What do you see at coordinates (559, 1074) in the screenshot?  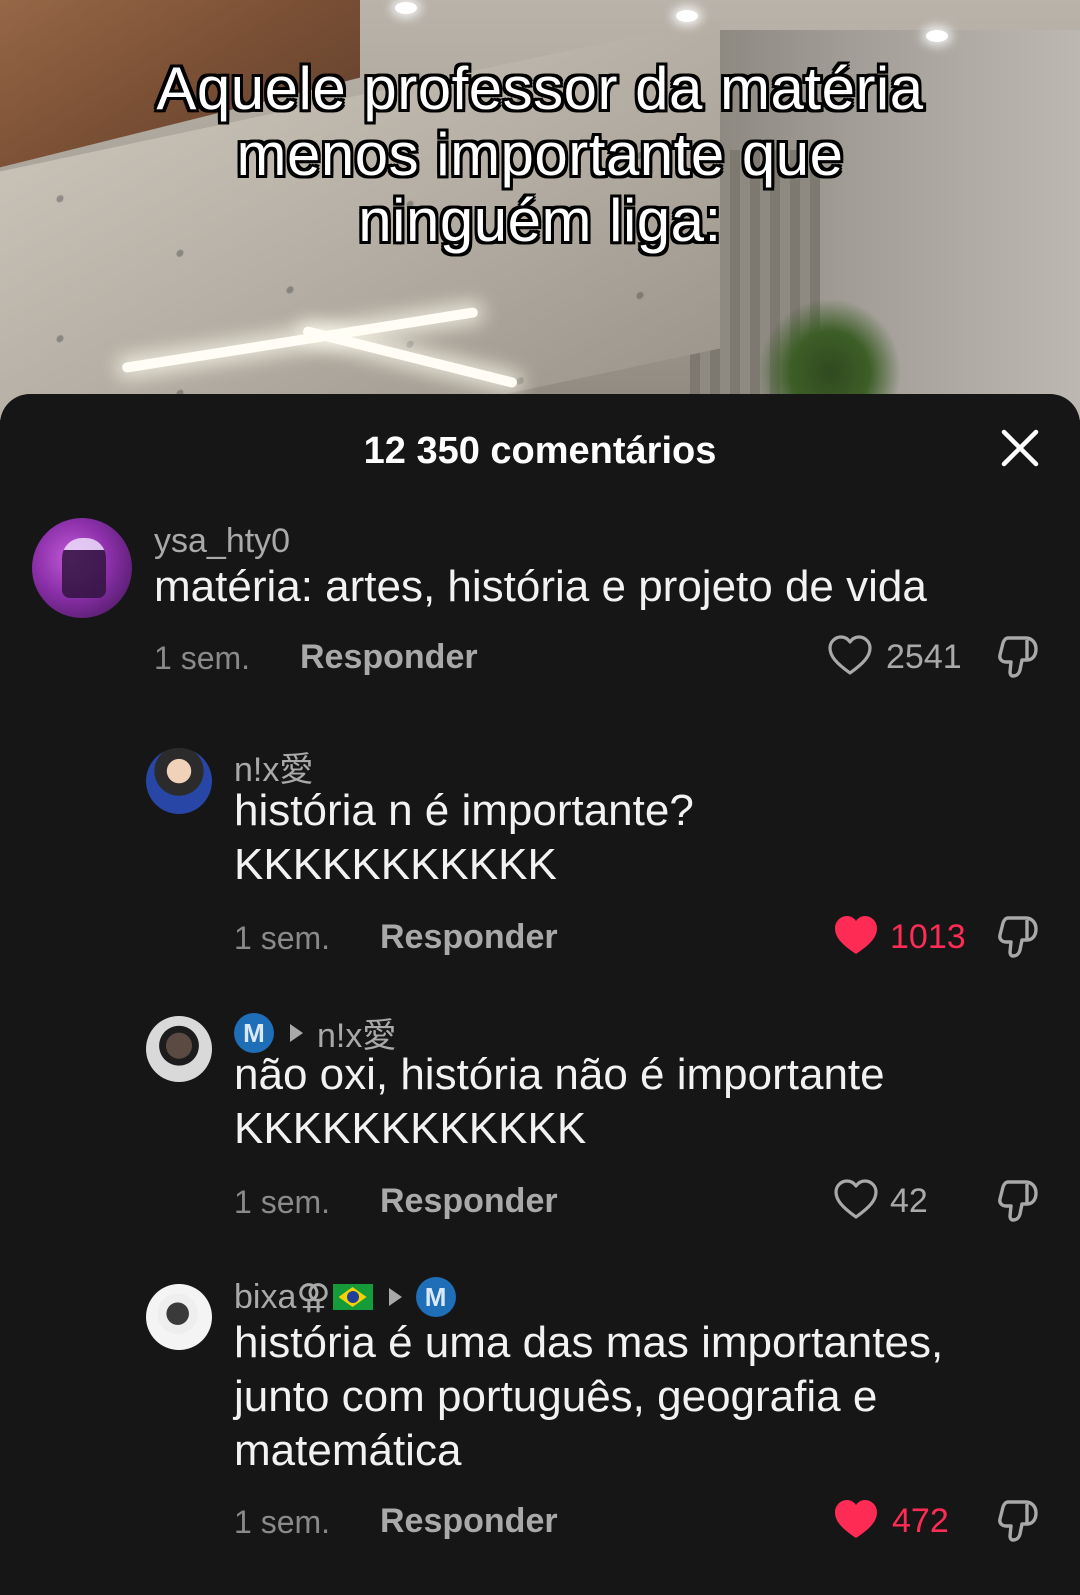 I see `comment-text-line: não oxi, história não é importante` at bounding box center [559, 1074].